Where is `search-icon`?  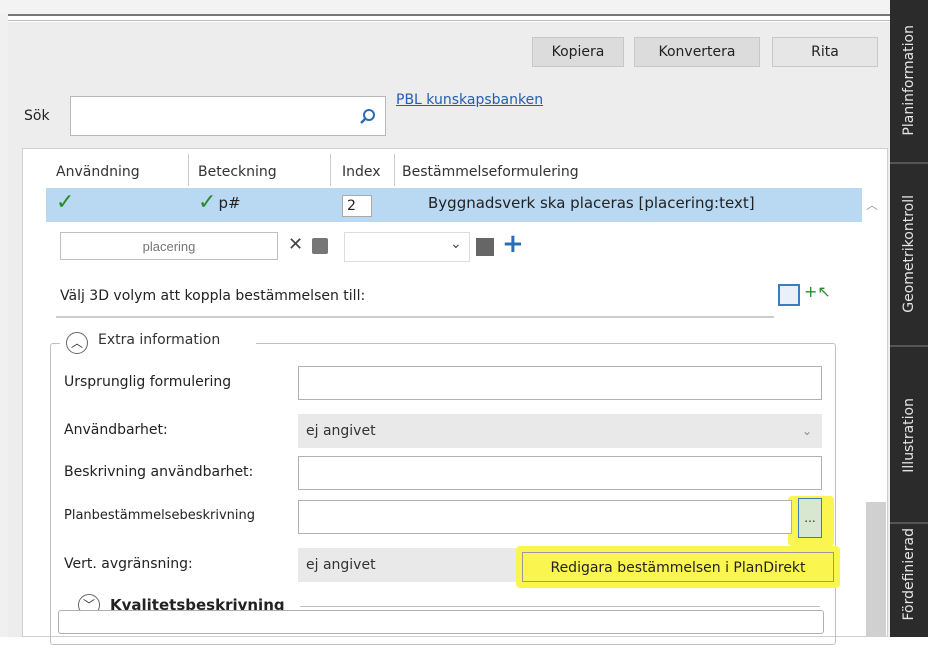 search-icon is located at coordinates (368, 117).